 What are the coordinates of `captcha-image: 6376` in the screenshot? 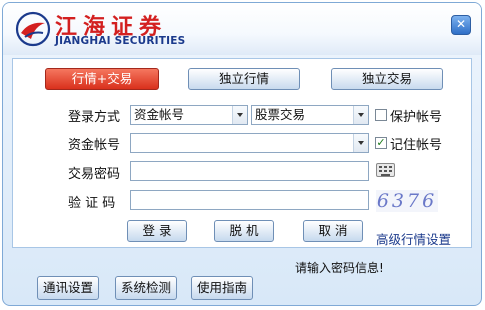 It's located at (407, 201).